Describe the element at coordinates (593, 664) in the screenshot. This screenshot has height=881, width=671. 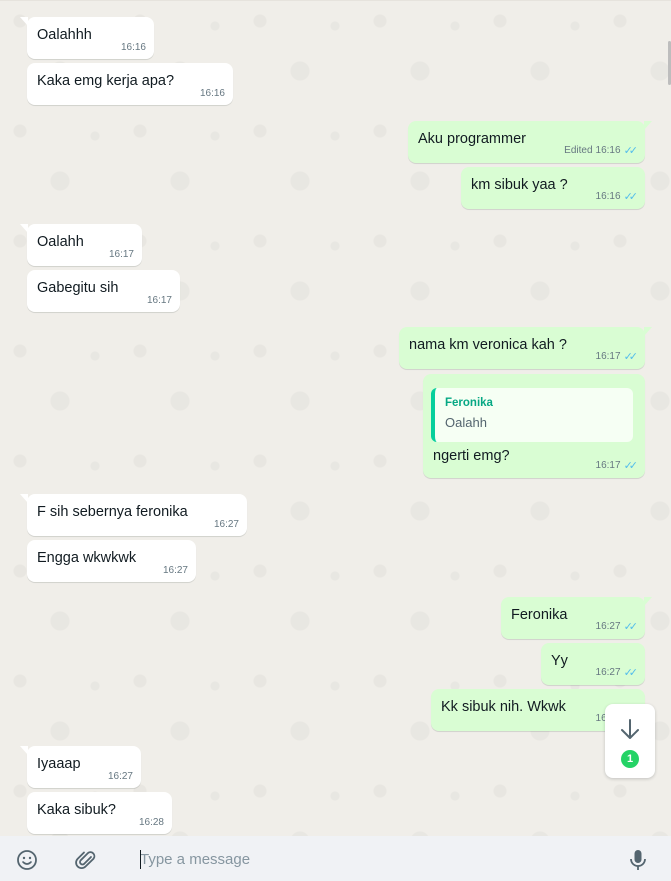
I see `message-outgoing: Yy 16:27 ✓✓` at that location.